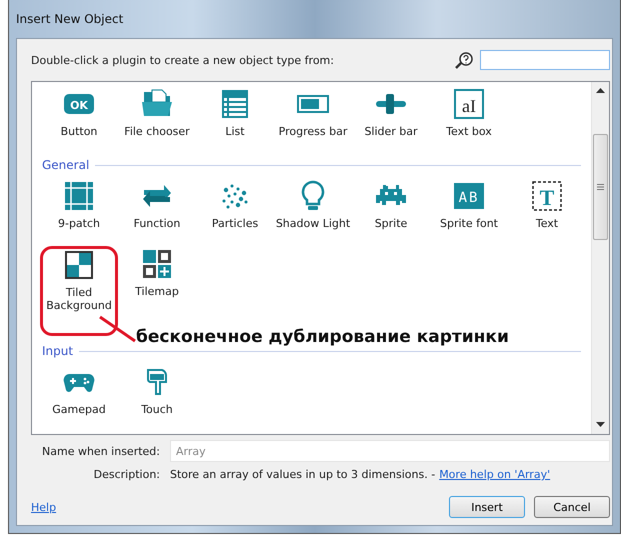 This screenshot has width=621, height=536. Describe the element at coordinates (547, 196) in the screenshot. I see `text-icon: T` at that location.